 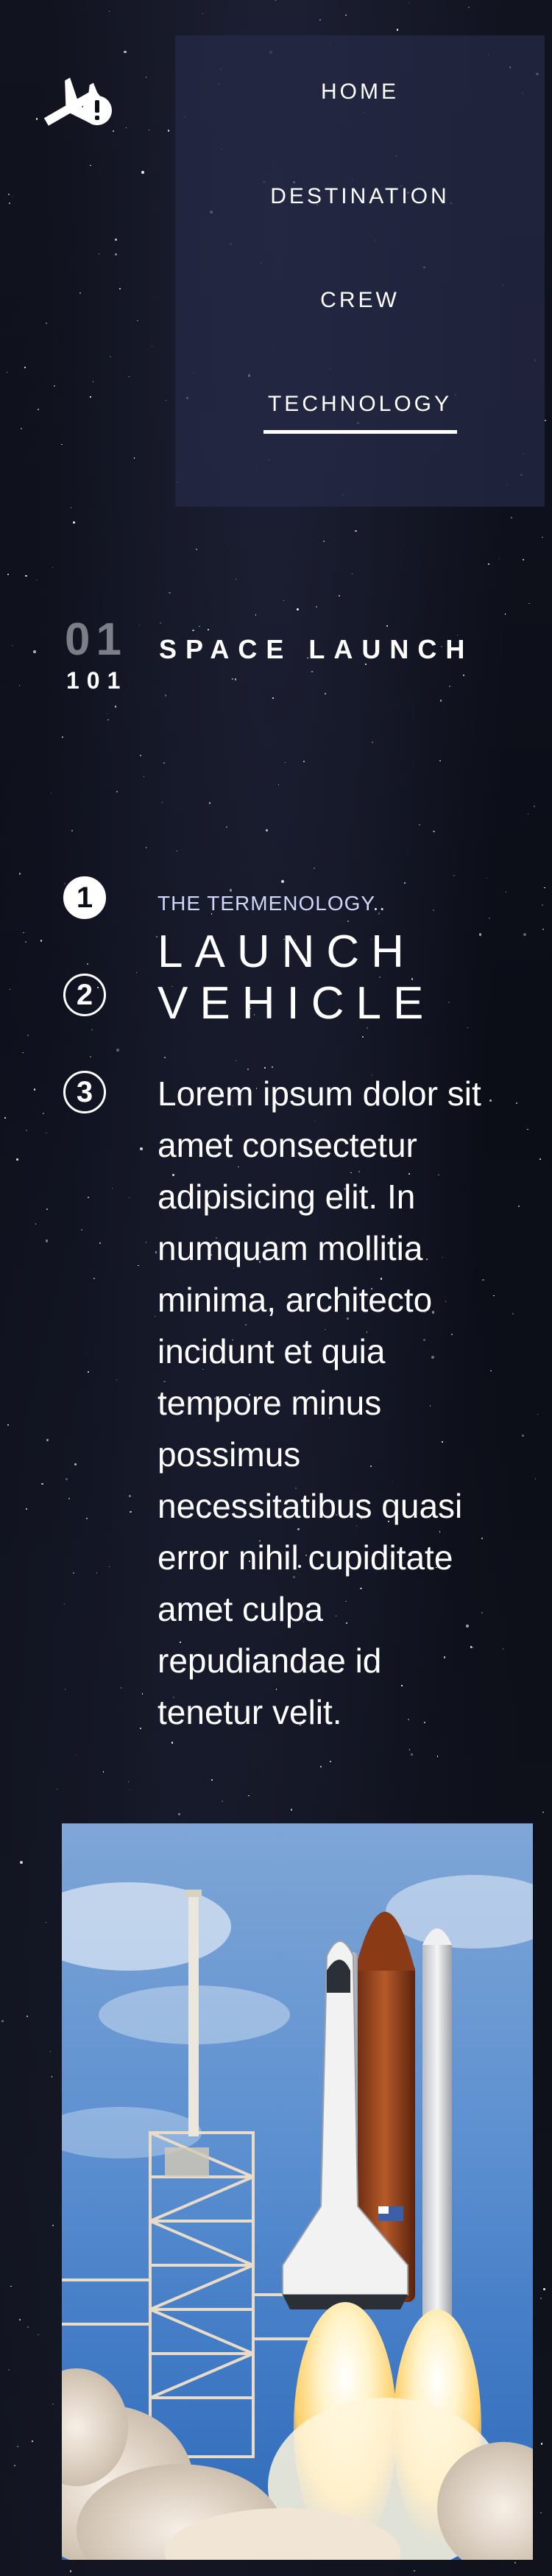 I want to click on nav-item-home: HOME, so click(x=360, y=92).